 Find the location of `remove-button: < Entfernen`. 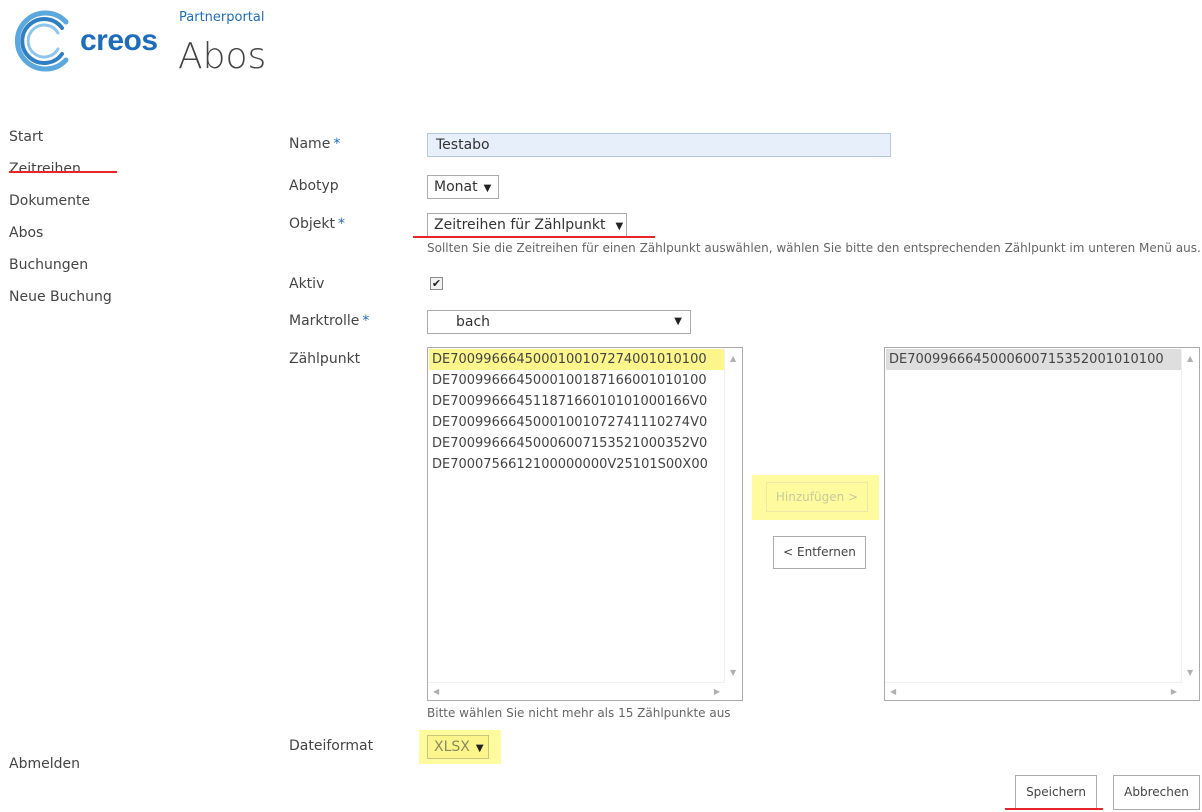

remove-button: < Entfernen is located at coordinates (819, 552).